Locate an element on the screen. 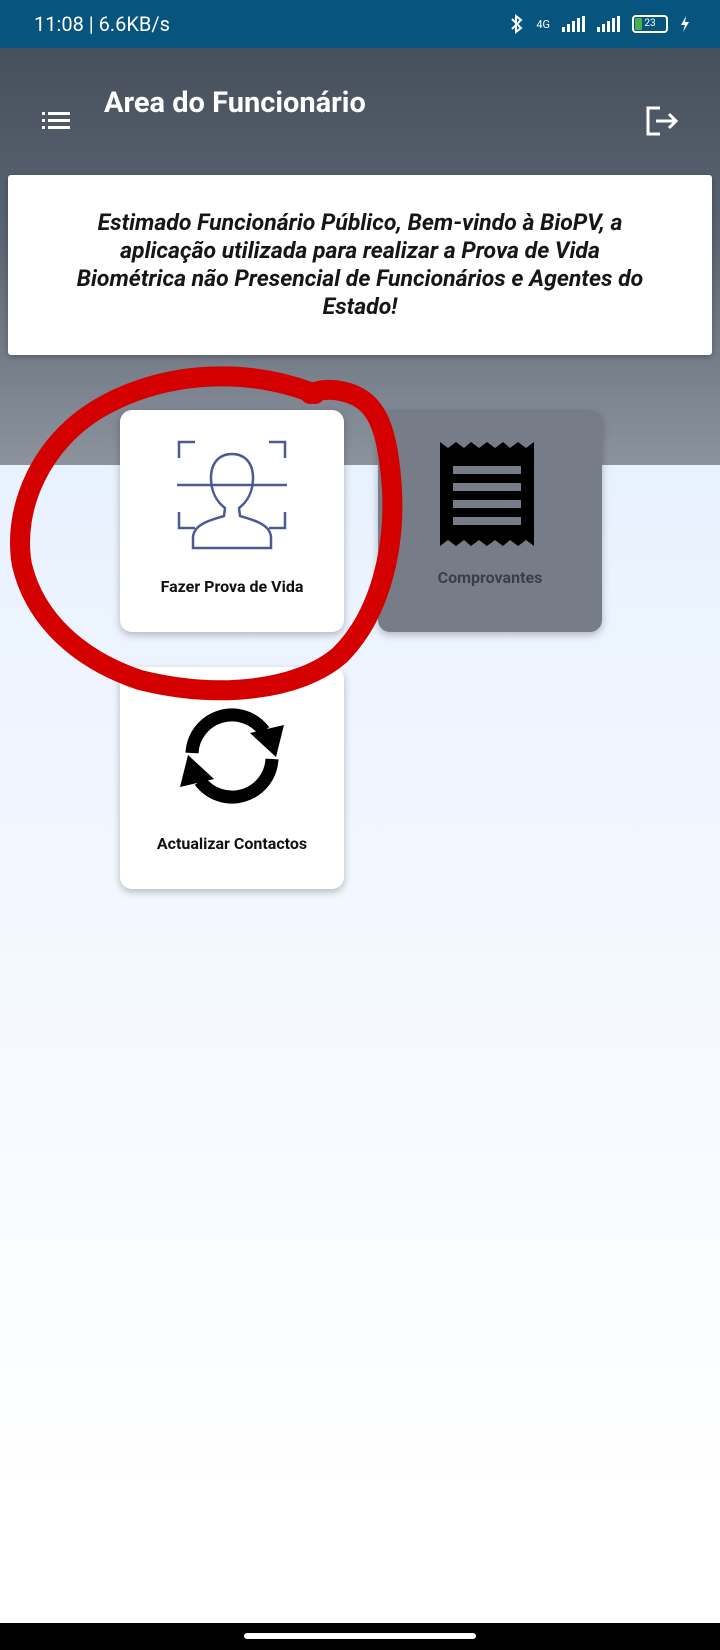  receipt-icon is located at coordinates (487, 494).